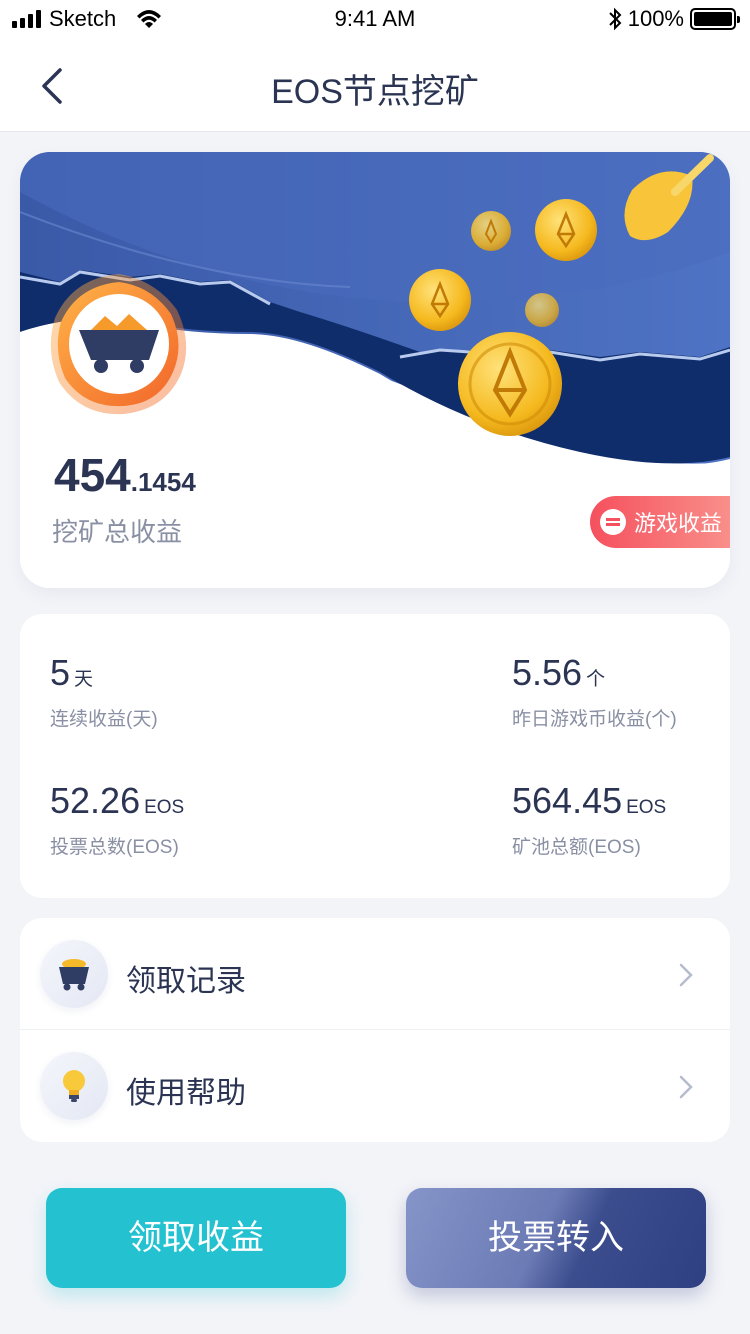 Image resolution: width=750 pixels, height=1334 pixels. Describe the element at coordinates (104, 691) in the screenshot. I see `stat-streak-days: 5天 连续收益(天)` at that location.